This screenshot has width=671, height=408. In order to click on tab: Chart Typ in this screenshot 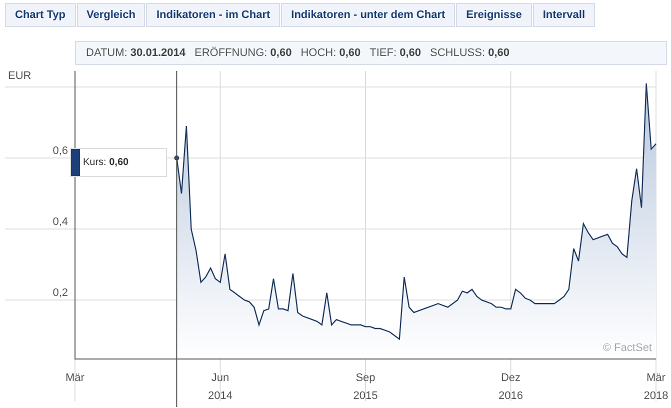, I will do `click(40, 15)`.